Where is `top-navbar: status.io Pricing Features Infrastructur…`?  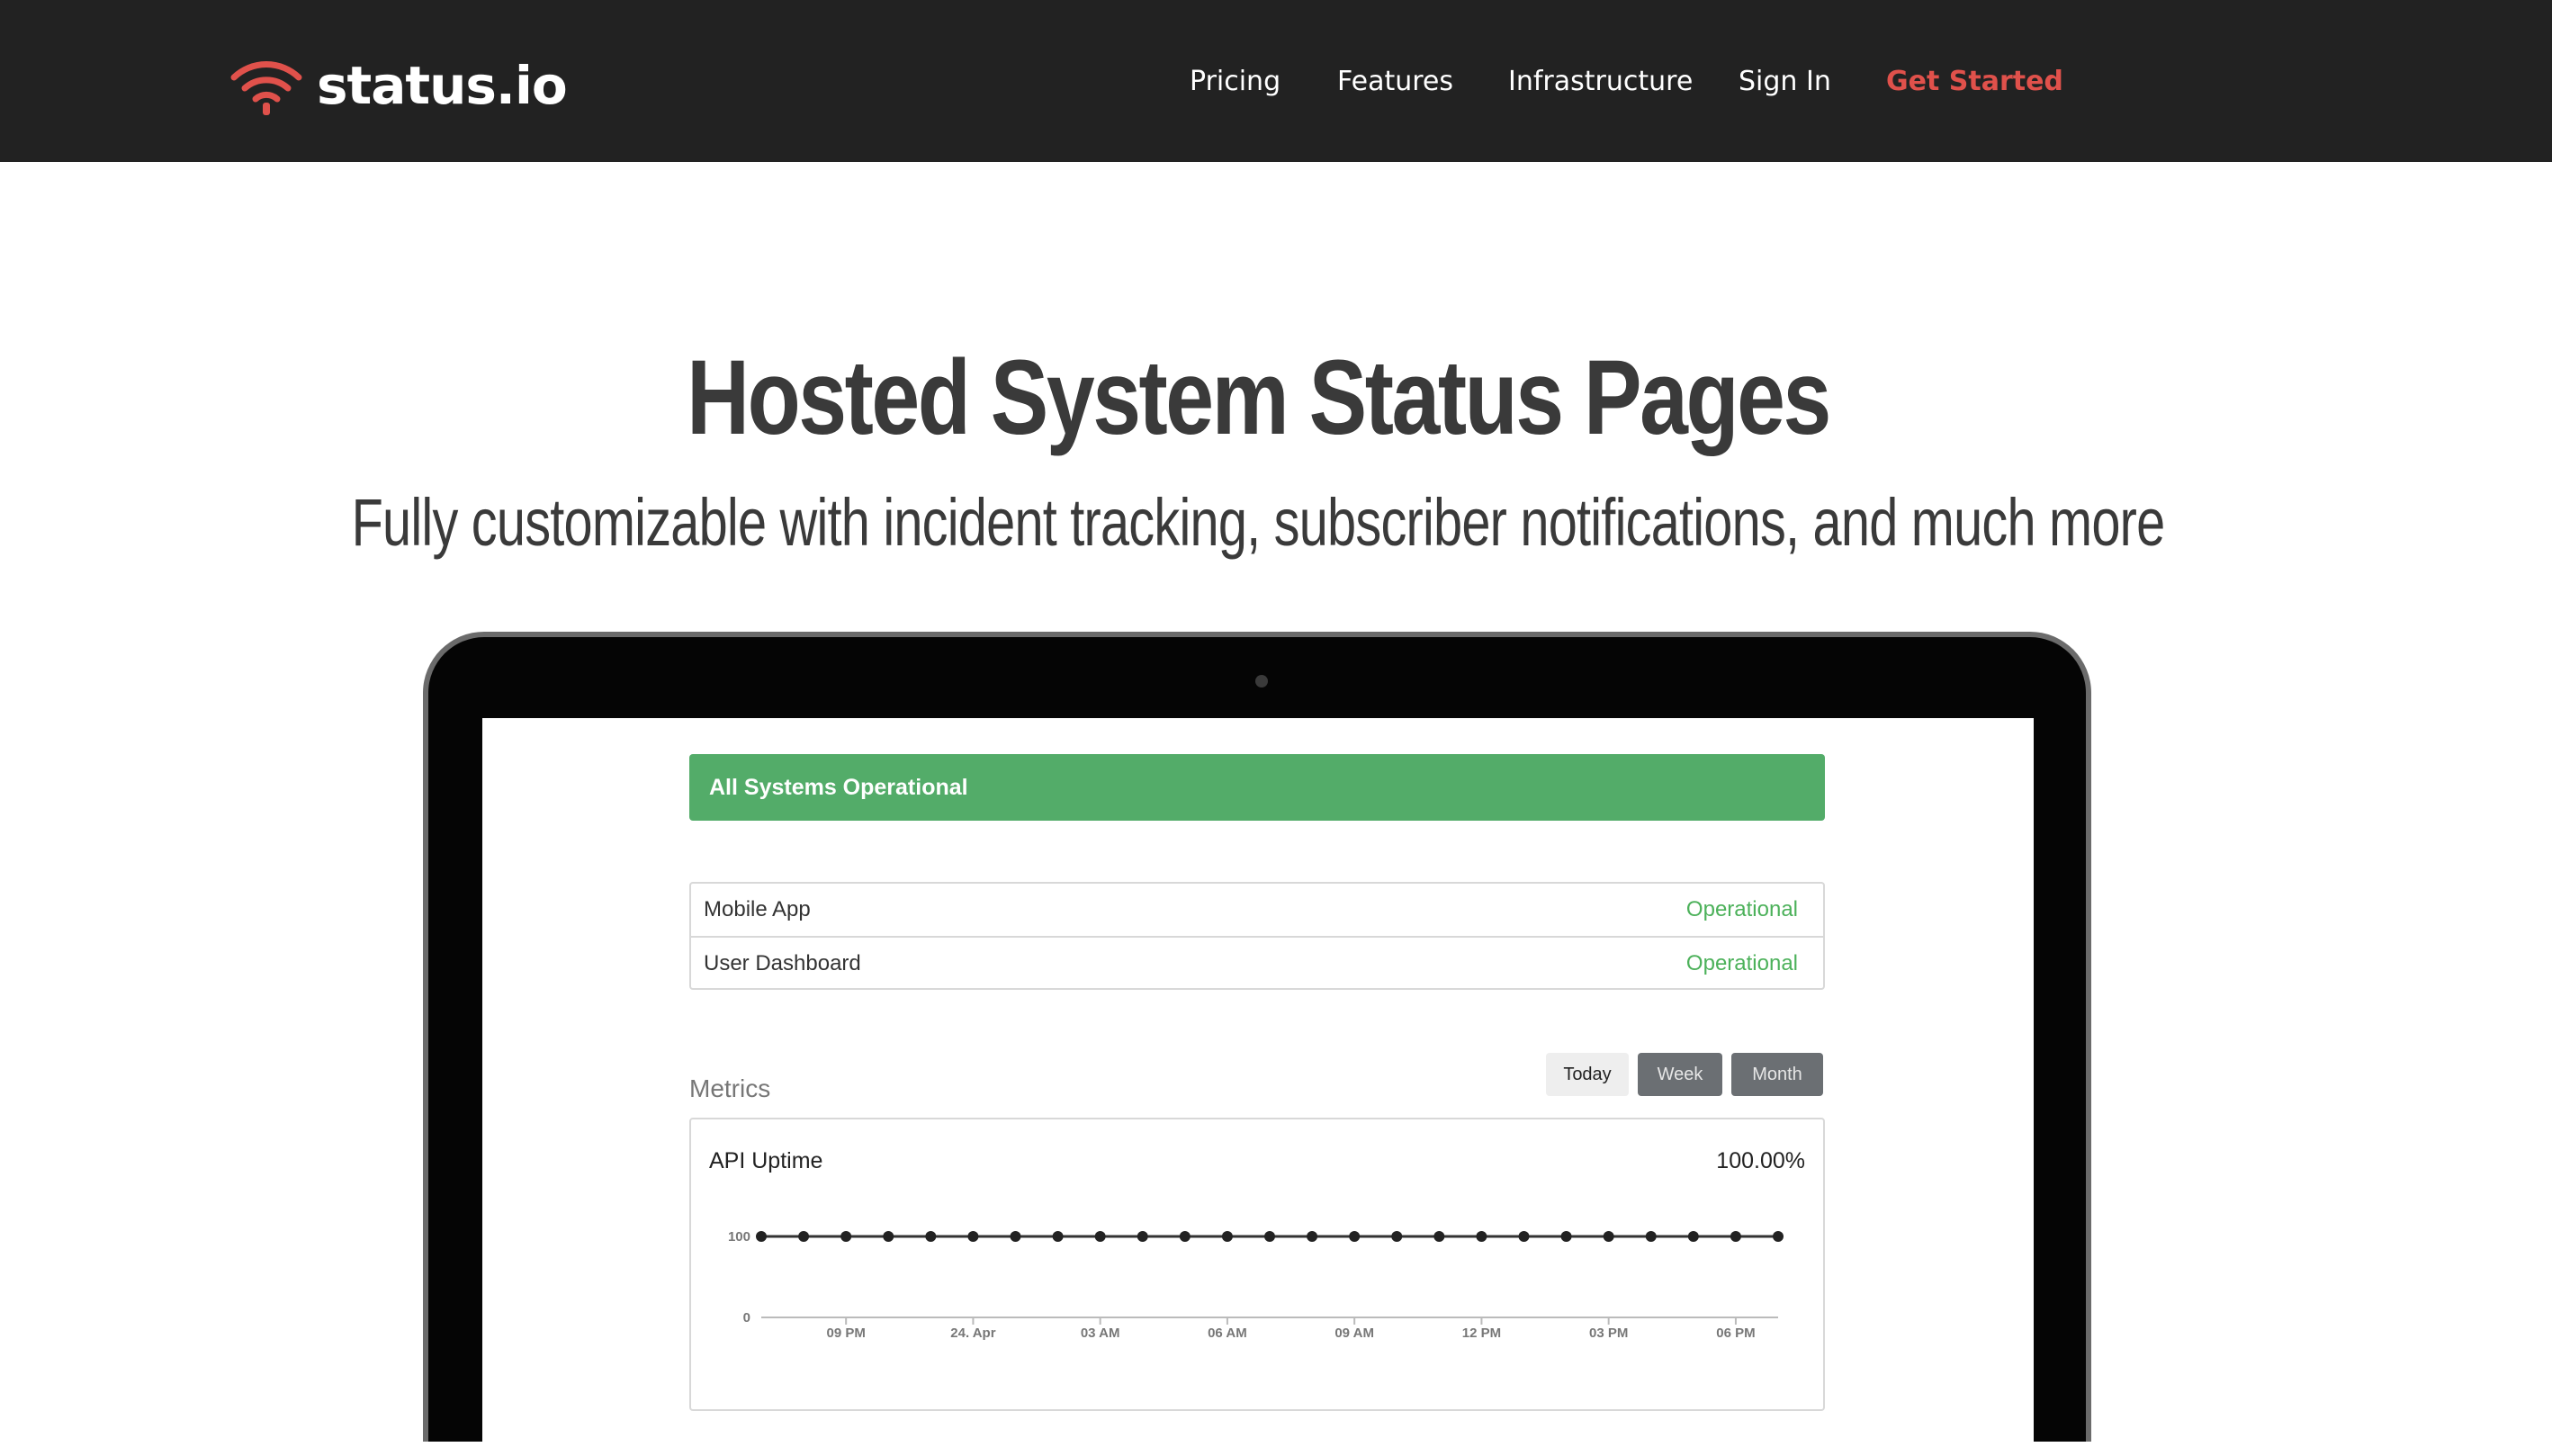 top-navbar: status.io Pricing Features Infrastructur… is located at coordinates (1276, 81).